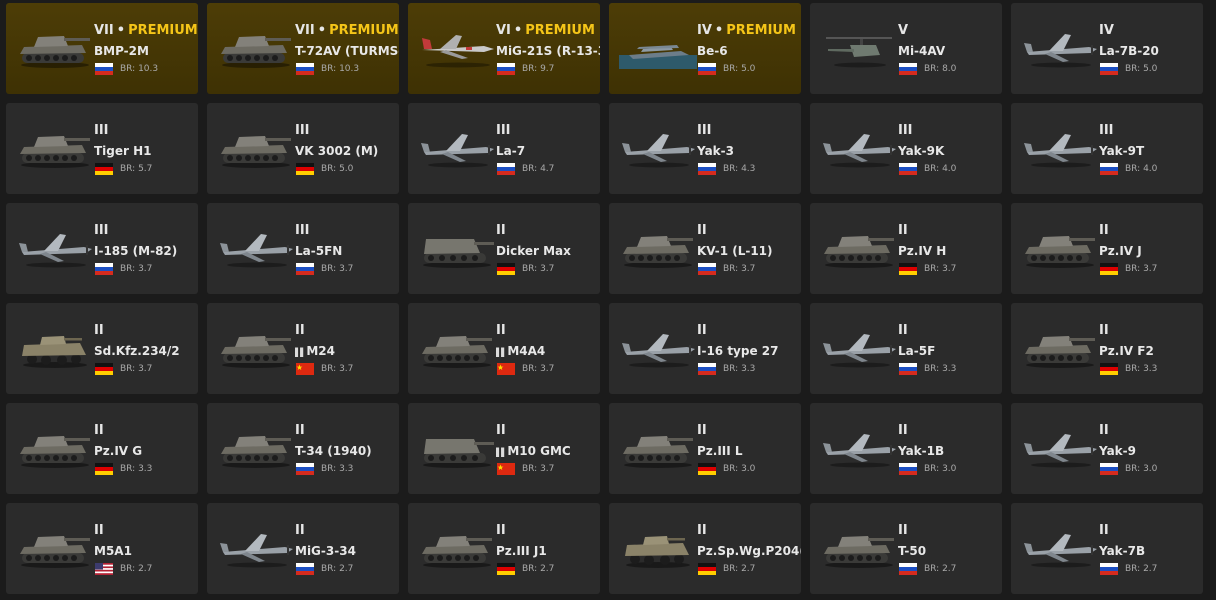 This screenshot has width=1216, height=600. I want to click on vehicle-name: Mi-4AV, so click(950, 51).